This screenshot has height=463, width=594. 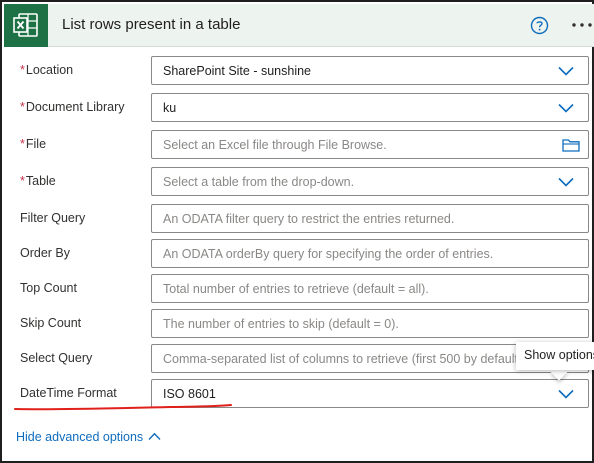 What do you see at coordinates (259, 182) in the screenshot?
I see `table-placeholder: Select a table from the drop-down.` at bounding box center [259, 182].